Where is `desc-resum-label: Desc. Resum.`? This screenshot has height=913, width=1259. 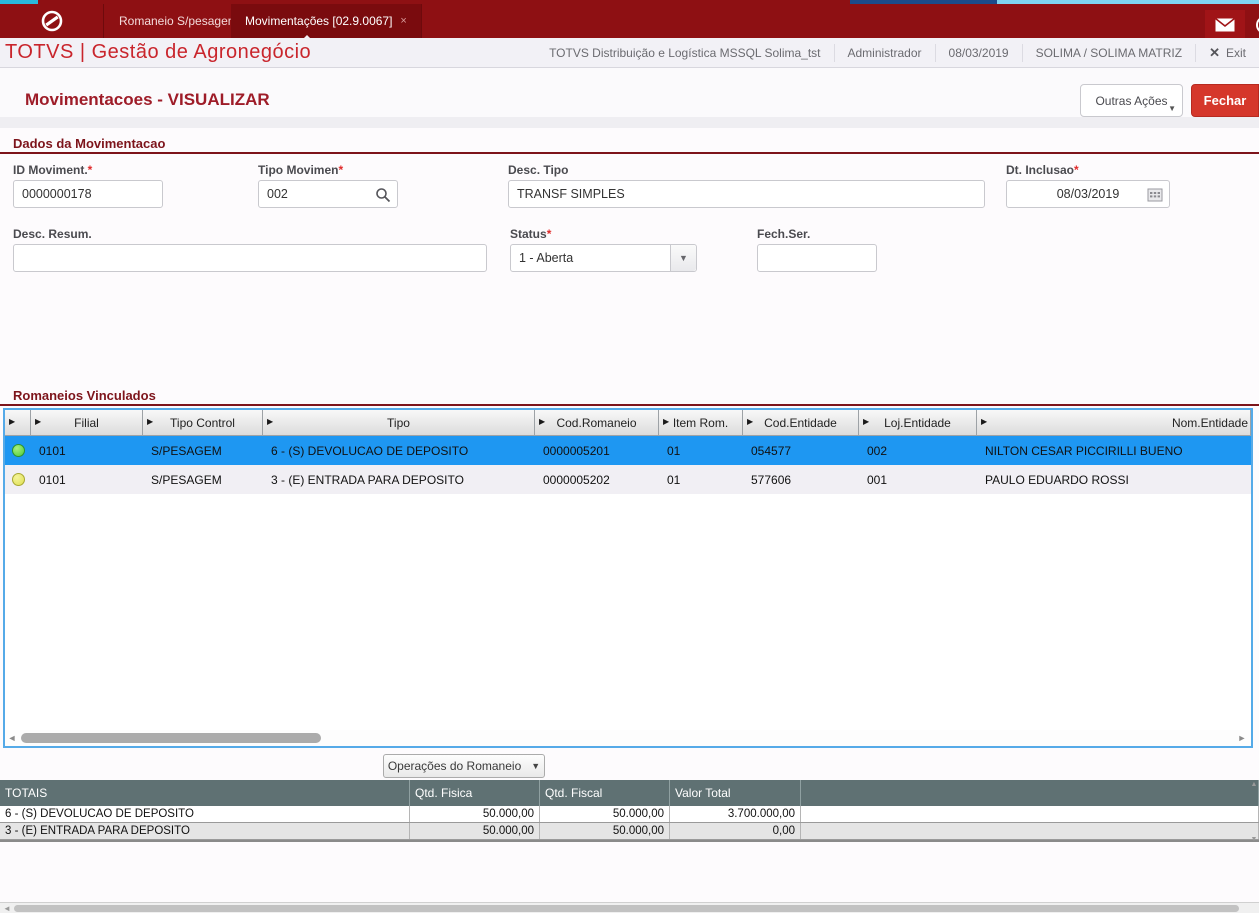
desc-resum-label: Desc. Resum. is located at coordinates (52, 234).